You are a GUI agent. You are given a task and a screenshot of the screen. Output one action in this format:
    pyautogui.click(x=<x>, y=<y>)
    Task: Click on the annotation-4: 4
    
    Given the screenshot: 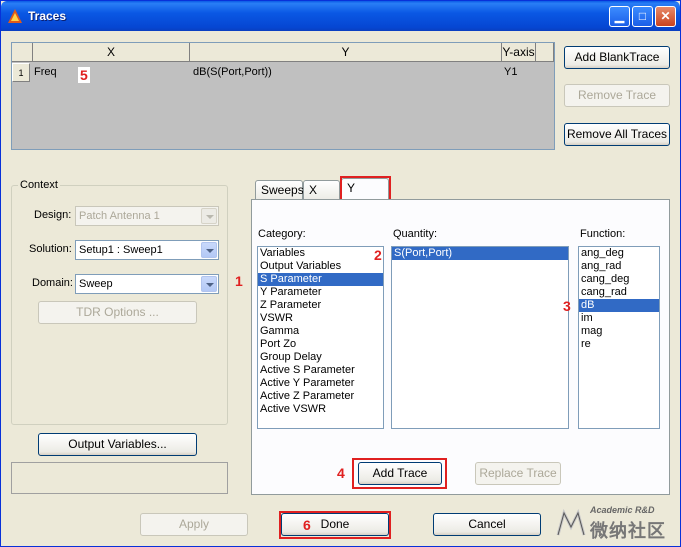 What is the action you would take?
    pyautogui.click(x=341, y=473)
    